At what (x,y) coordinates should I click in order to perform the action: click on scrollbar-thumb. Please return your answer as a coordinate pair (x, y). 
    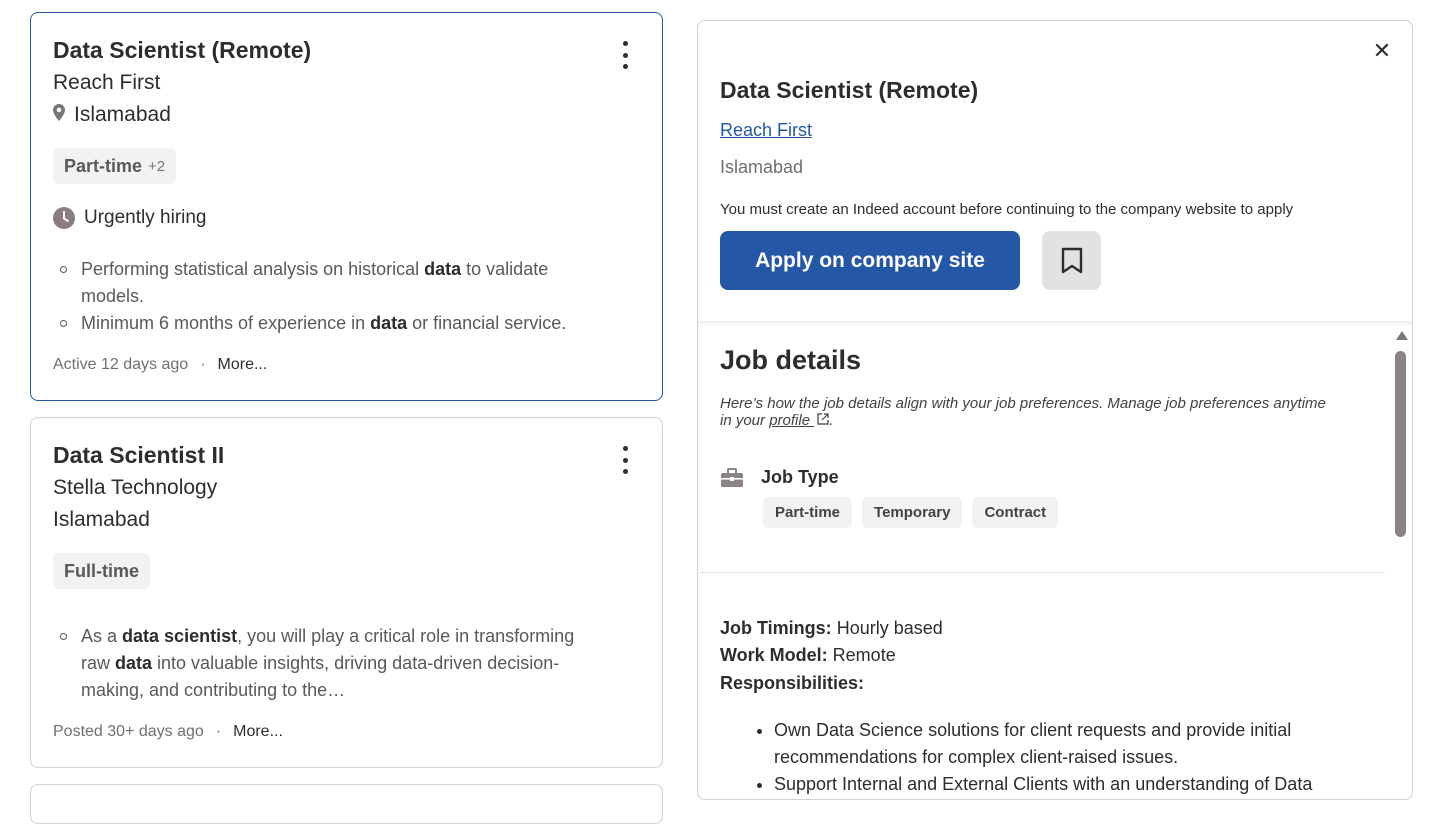
    Looking at the image, I should click on (1400, 444).